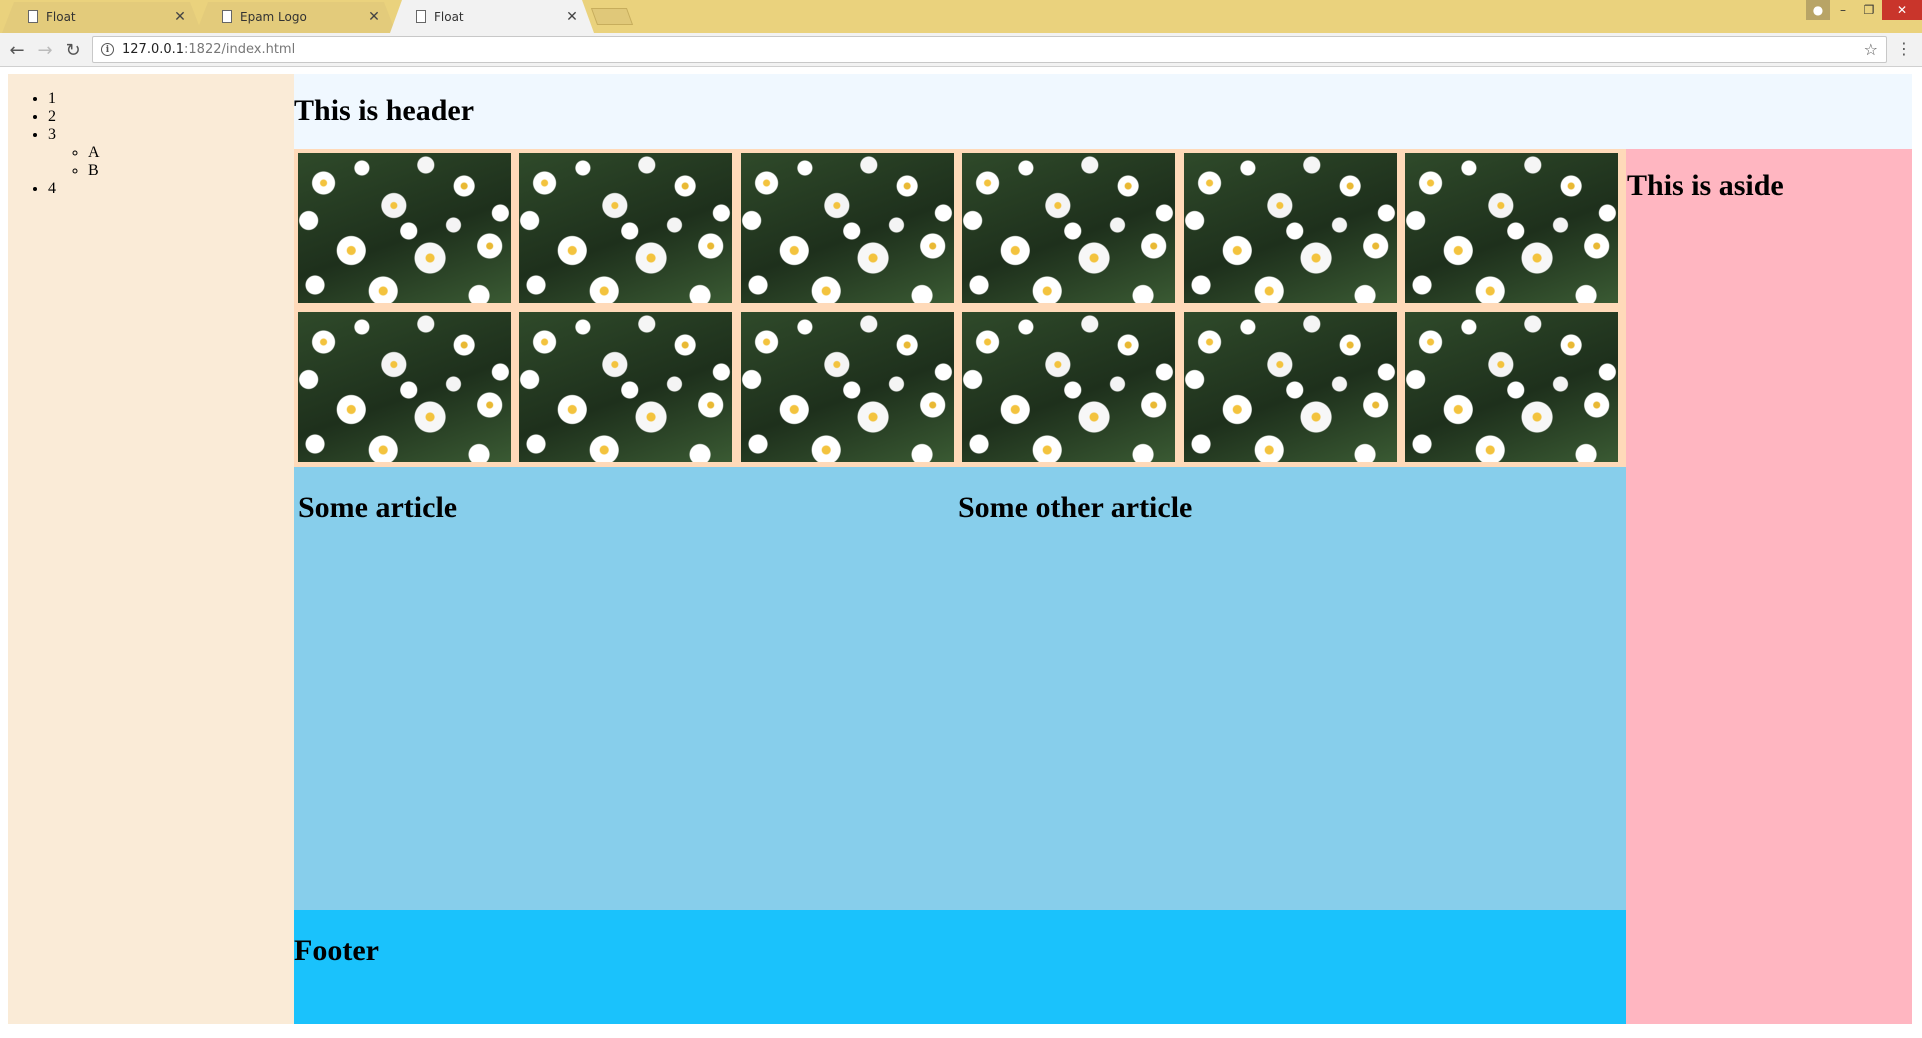  I want to click on article-title: Some article, so click(378, 507).